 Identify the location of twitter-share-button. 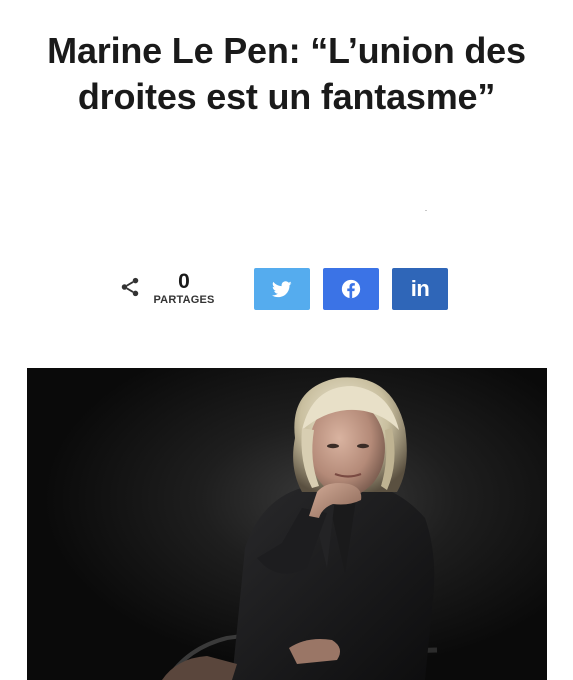
(282, 289).